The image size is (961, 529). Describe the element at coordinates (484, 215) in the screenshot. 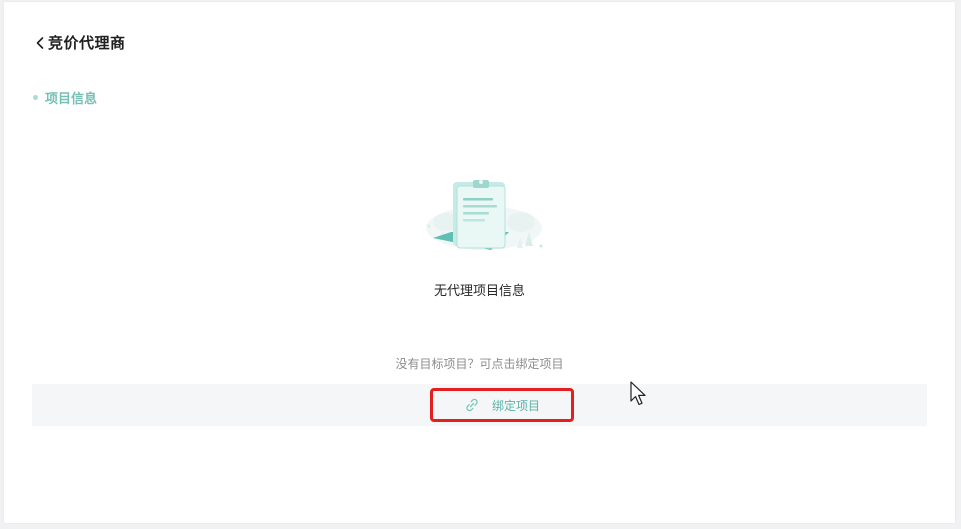

I see `clipboard-document-icon` at that location.